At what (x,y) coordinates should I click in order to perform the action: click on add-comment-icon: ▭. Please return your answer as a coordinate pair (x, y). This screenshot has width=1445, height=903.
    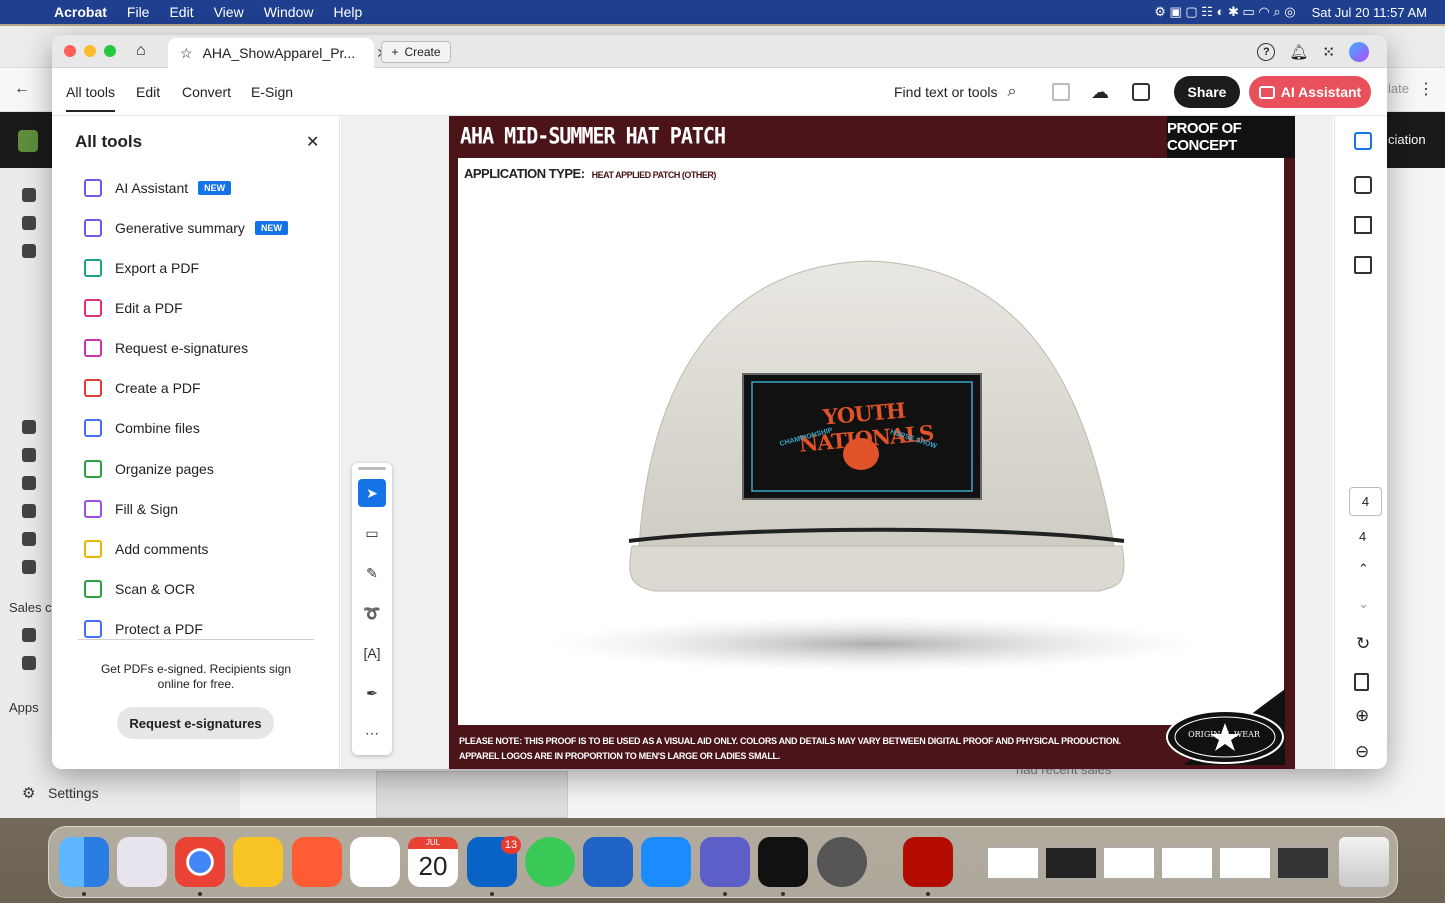
    Looking at the image, I should click on (372, 533).